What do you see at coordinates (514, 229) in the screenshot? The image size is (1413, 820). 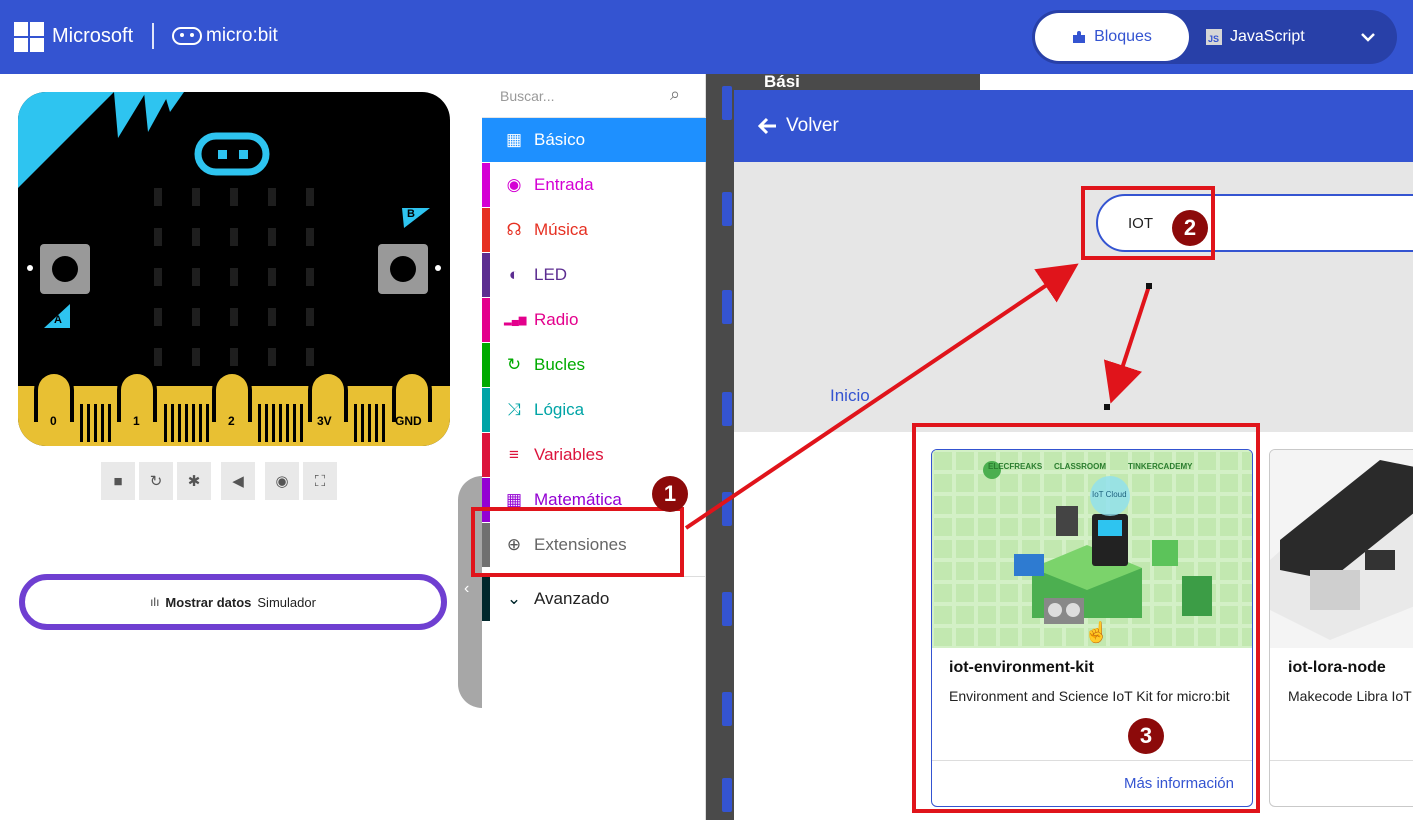 I see `headphones-icon: ☊` at bounding box center [514, 229].